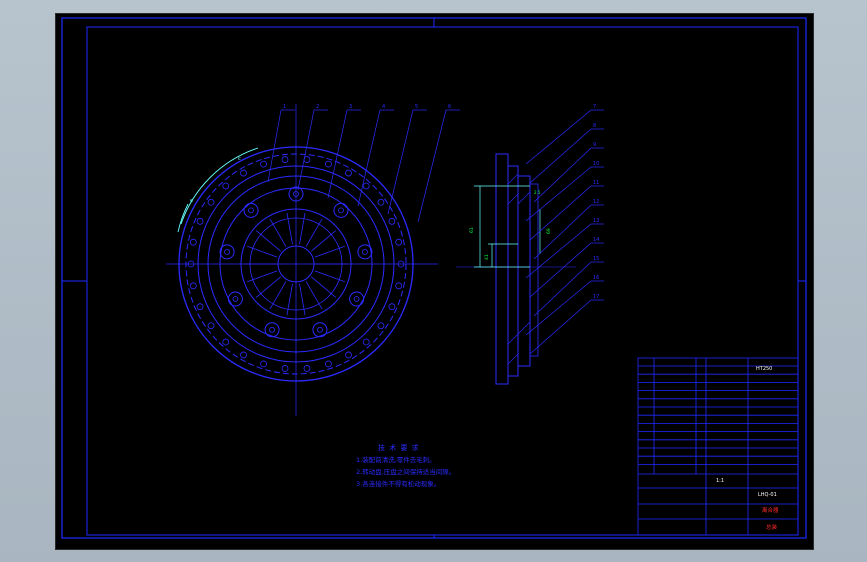 The image size is (867, 562). Describe the element at coordinates (594, 145) in the screenshot. I see `side-balloon-label-9: 9` at that location.